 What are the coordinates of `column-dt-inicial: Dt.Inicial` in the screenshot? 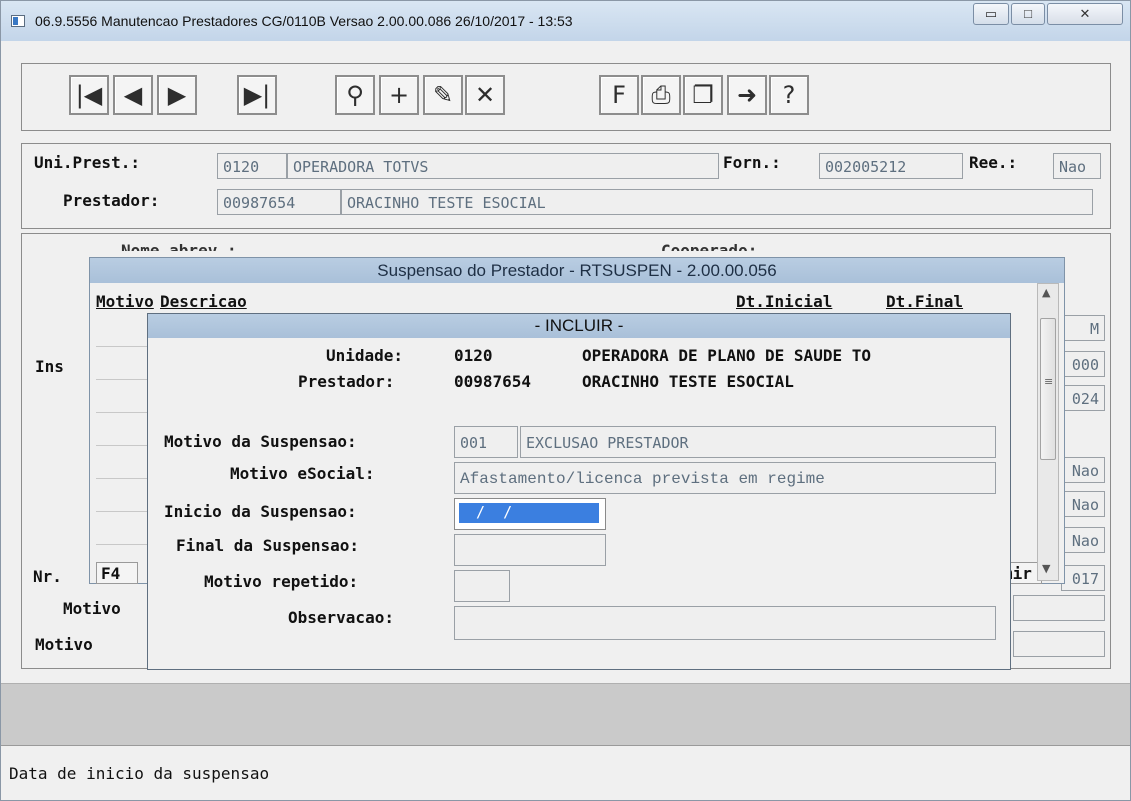 It's located at (784, 301).